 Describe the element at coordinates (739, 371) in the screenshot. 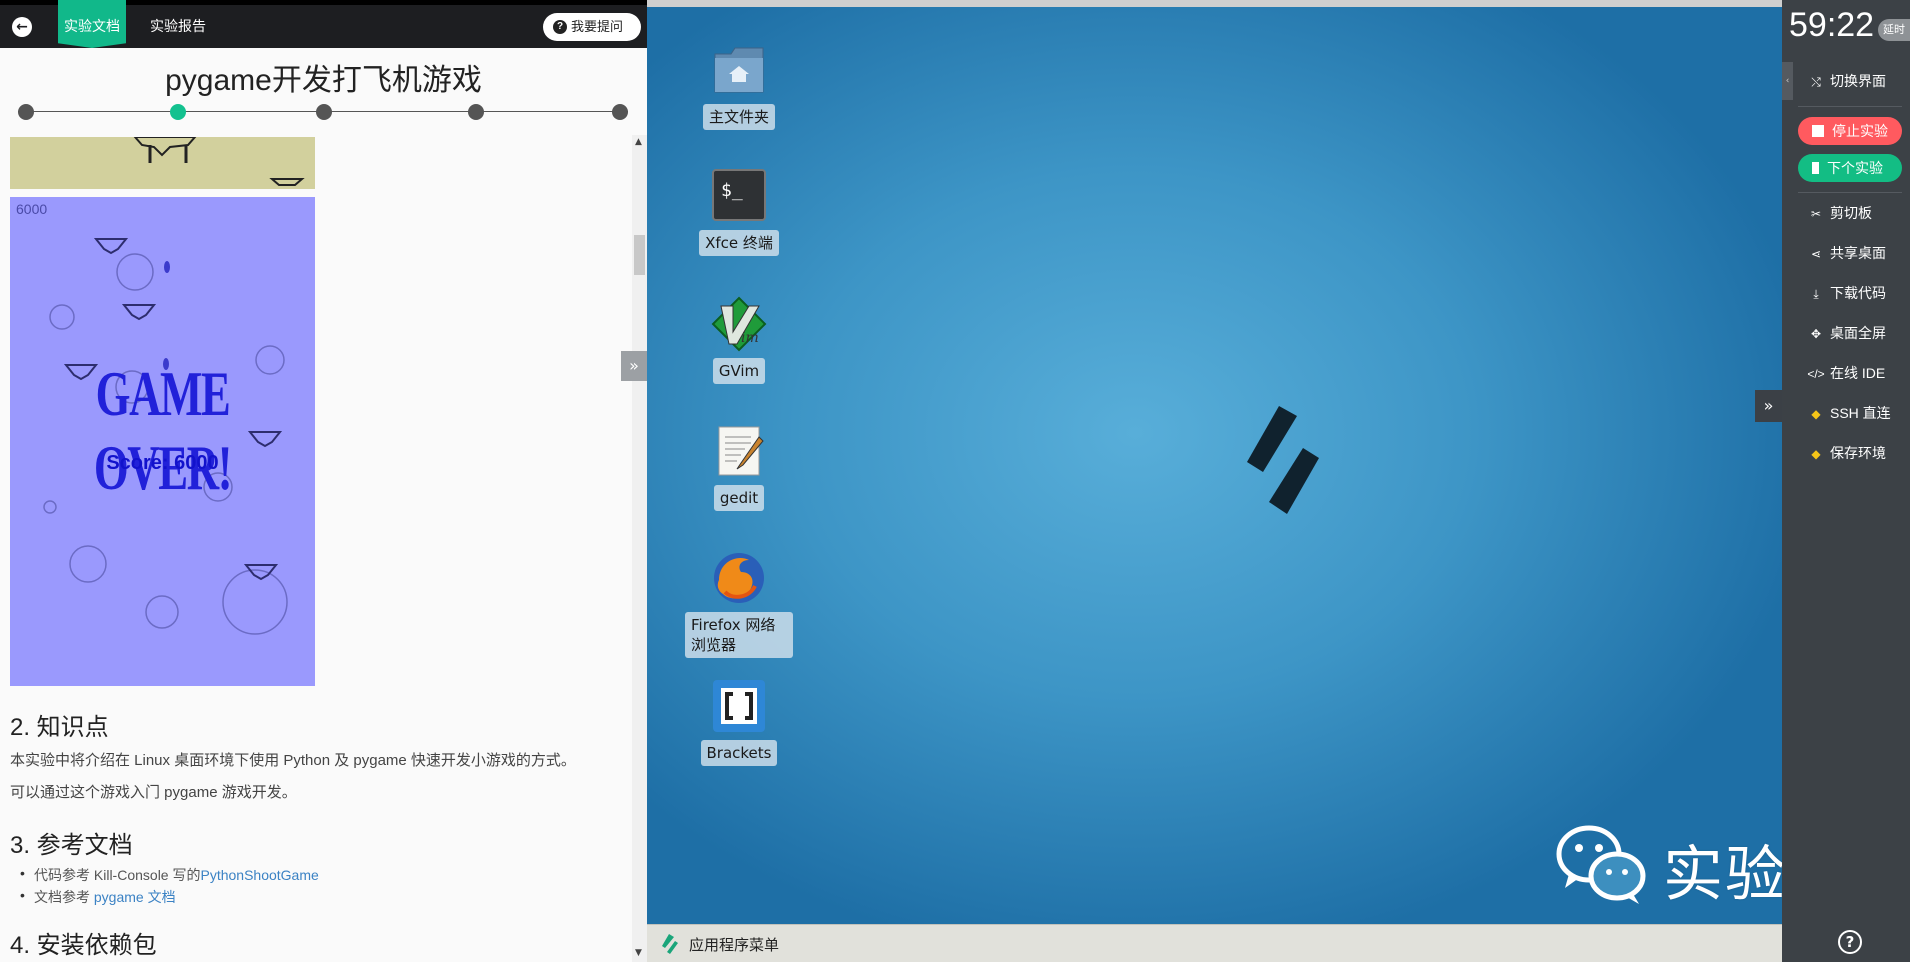

I see `desktop-icon-label: GVim` at that location.